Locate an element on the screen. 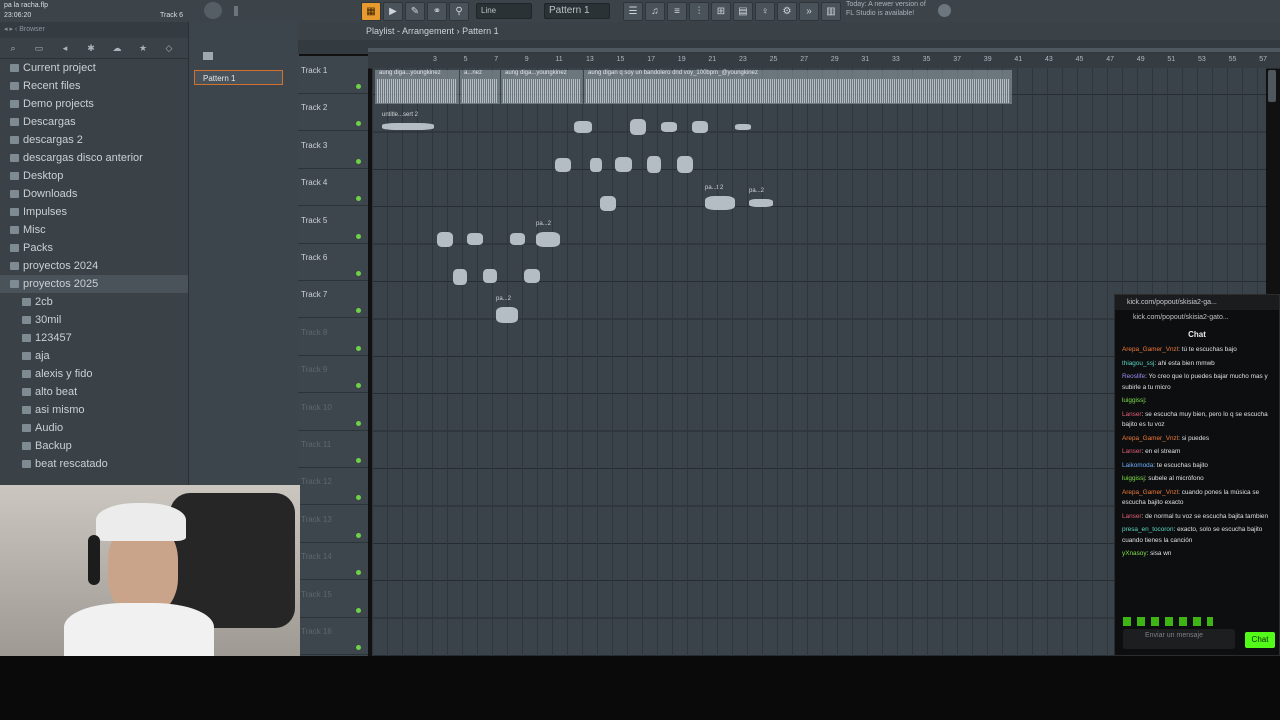  track-header: Track 11 is located at coordinates (333, 449).